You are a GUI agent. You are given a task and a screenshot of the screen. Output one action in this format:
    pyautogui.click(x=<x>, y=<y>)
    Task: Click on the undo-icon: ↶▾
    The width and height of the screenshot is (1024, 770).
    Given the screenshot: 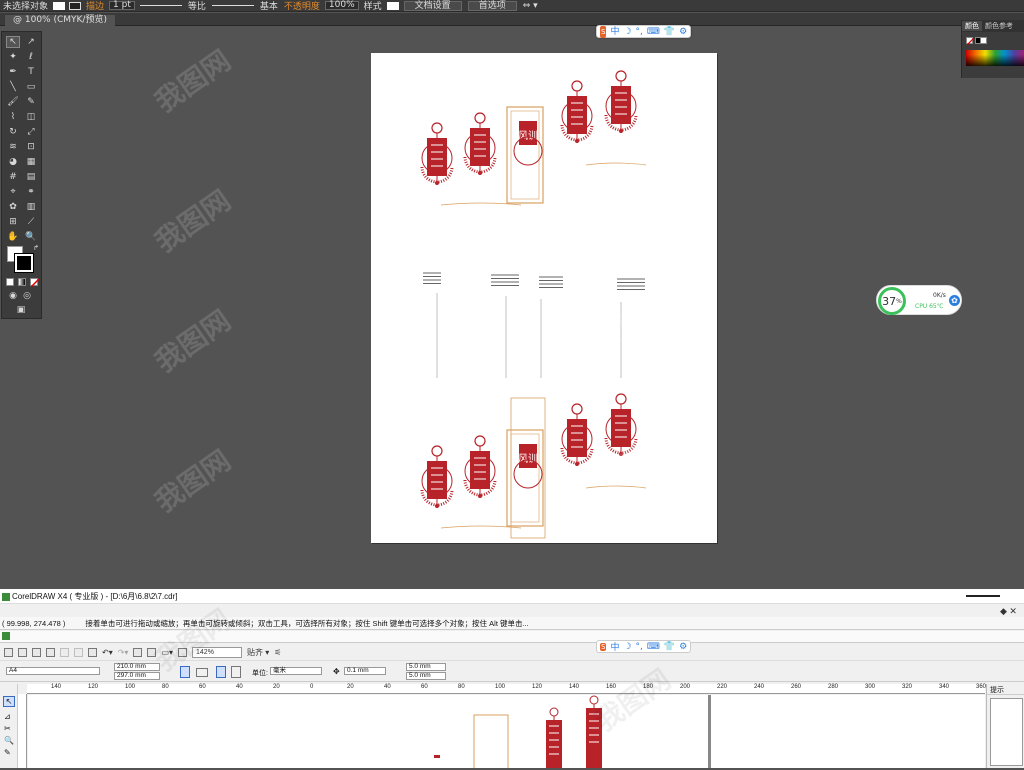 What is the action you would take?
    pyautogui.click(x=107, y=652)
    